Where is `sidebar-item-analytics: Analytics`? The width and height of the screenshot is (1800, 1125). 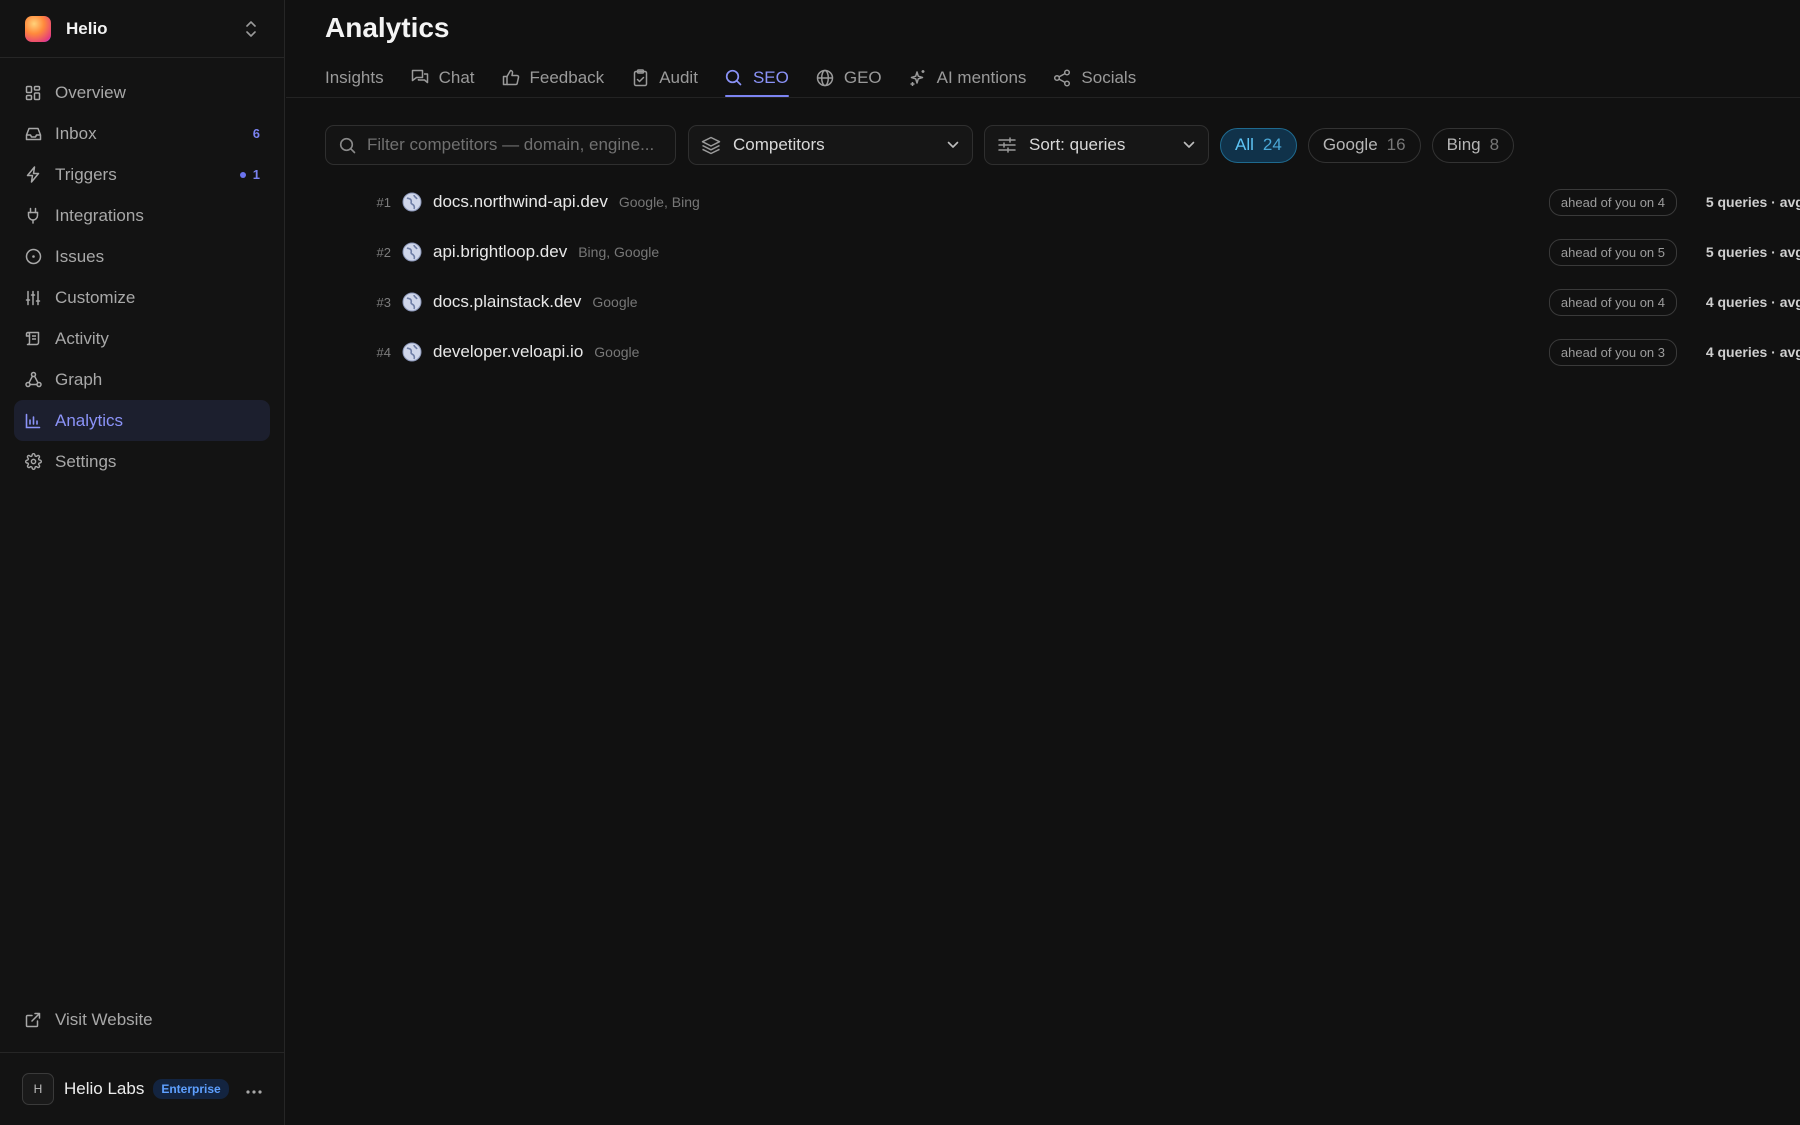
sidebar-item-analytics: Analytics is located at coordinates (142, 420).